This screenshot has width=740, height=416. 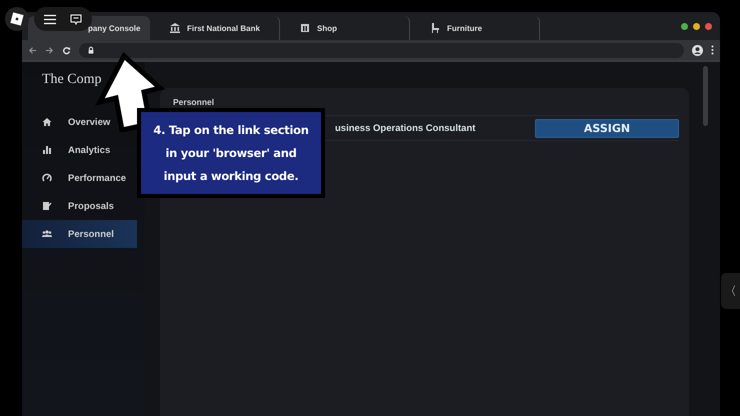 I want to click on people-icon, so click(x=47, y=234).